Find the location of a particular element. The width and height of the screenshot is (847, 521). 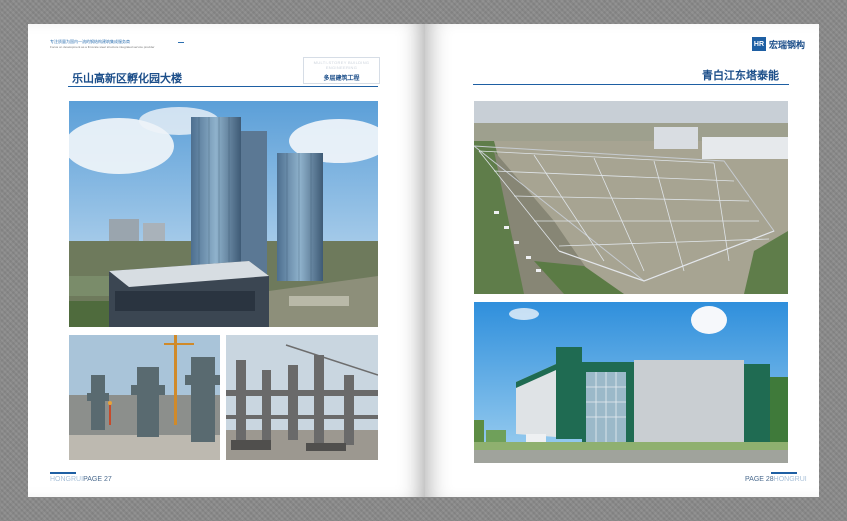

page-title: 青白江东塔泰能 is located at coordinates (740, 76).